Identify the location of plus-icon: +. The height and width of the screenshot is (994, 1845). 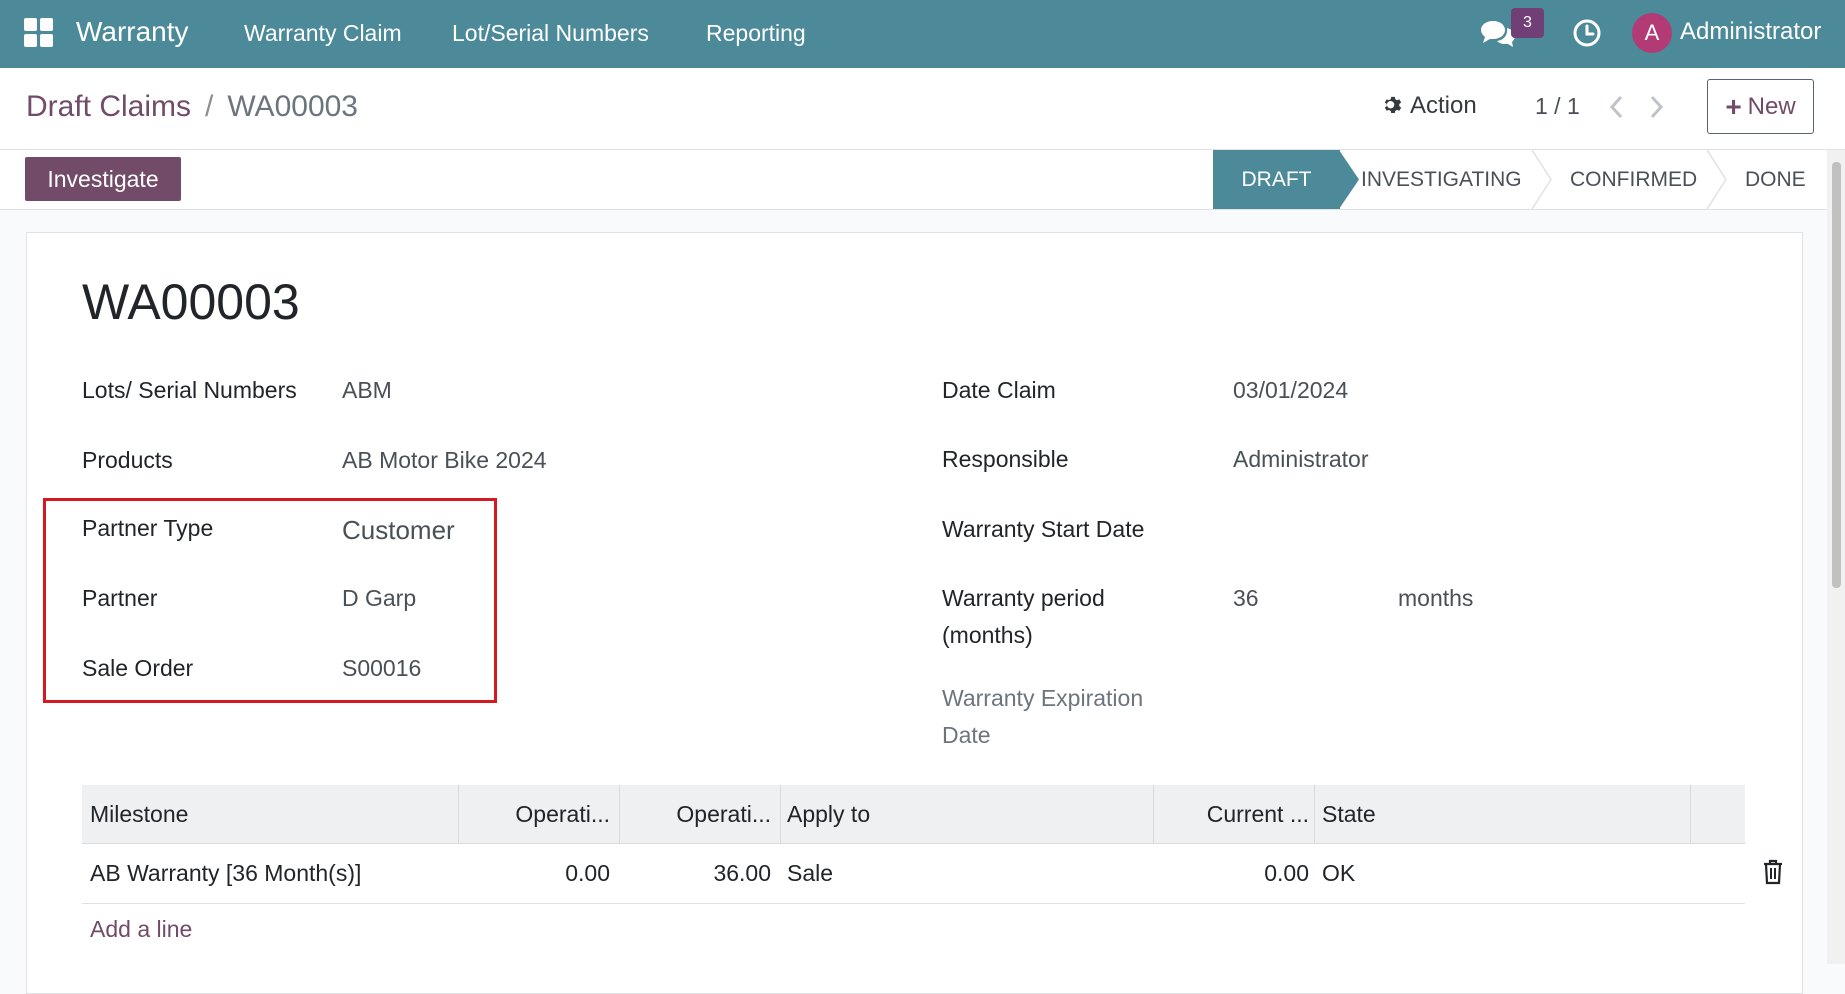
(1733, 106).